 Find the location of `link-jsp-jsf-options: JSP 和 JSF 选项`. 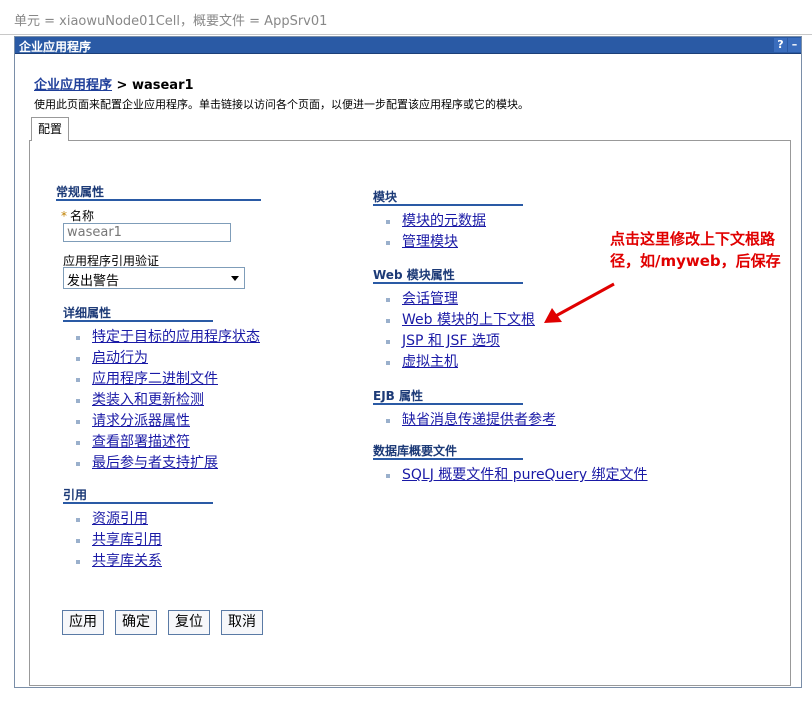

link-jsp-jsf-options: JSP 和 JSF 选项 is located at coordinates (451, 341).